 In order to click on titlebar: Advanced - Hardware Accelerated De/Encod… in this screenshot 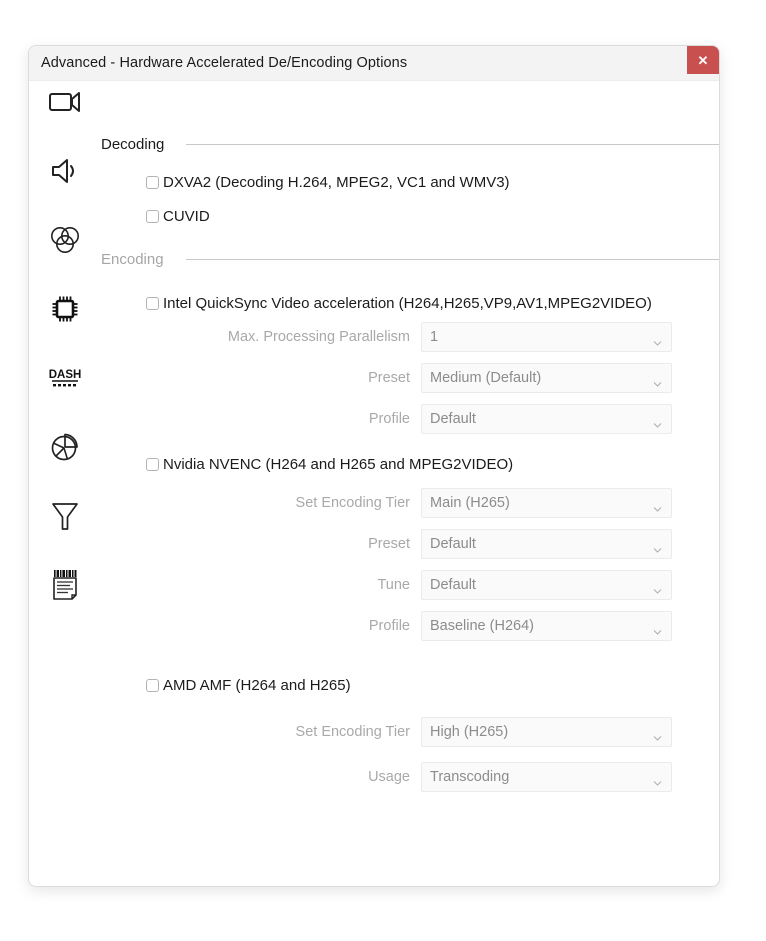, I will do `click(374, 63)`.